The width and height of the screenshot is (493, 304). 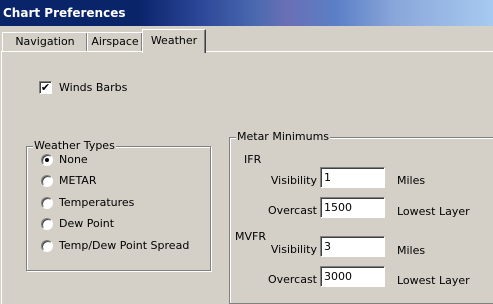 I want to click on tab-bar: Navigation Airspace Weather, so click(x=246, y=39).